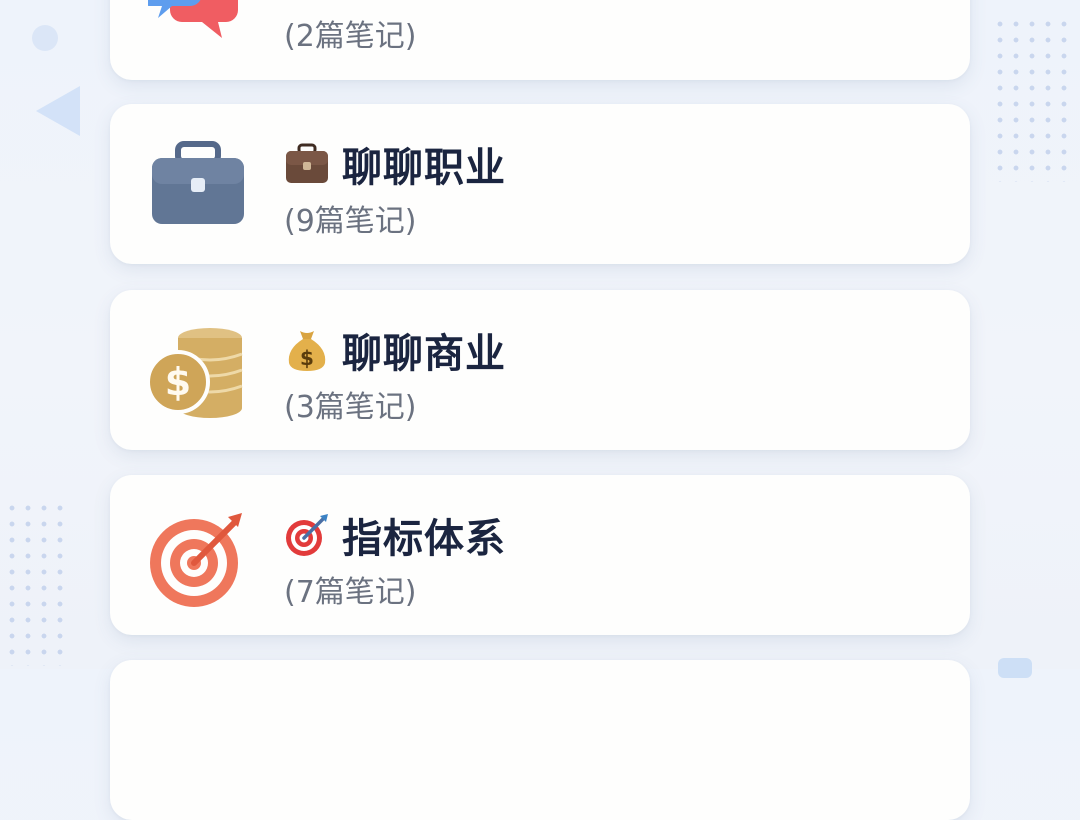 This screenshot has height=820, width=1080. Describe the element at coordinates (424, 354) in the screenshot. I see `card-title: 聊聊商业` at that location.